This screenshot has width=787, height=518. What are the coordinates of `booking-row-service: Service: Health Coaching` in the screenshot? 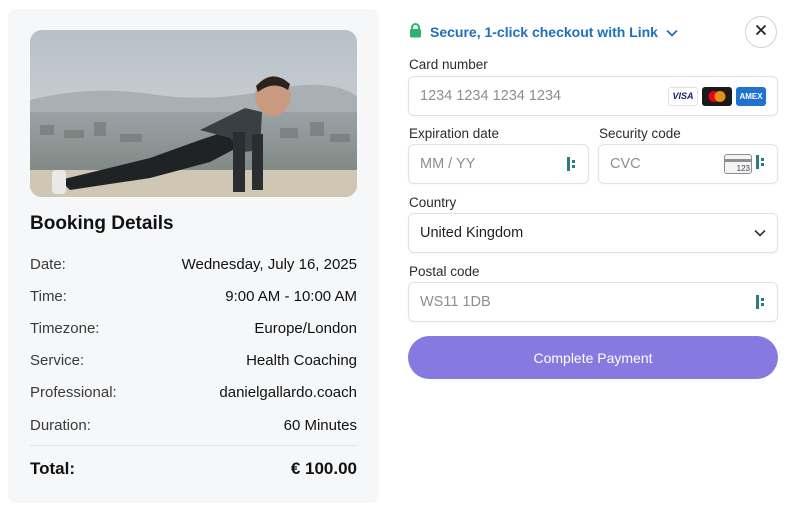 It's located at (193, 360).